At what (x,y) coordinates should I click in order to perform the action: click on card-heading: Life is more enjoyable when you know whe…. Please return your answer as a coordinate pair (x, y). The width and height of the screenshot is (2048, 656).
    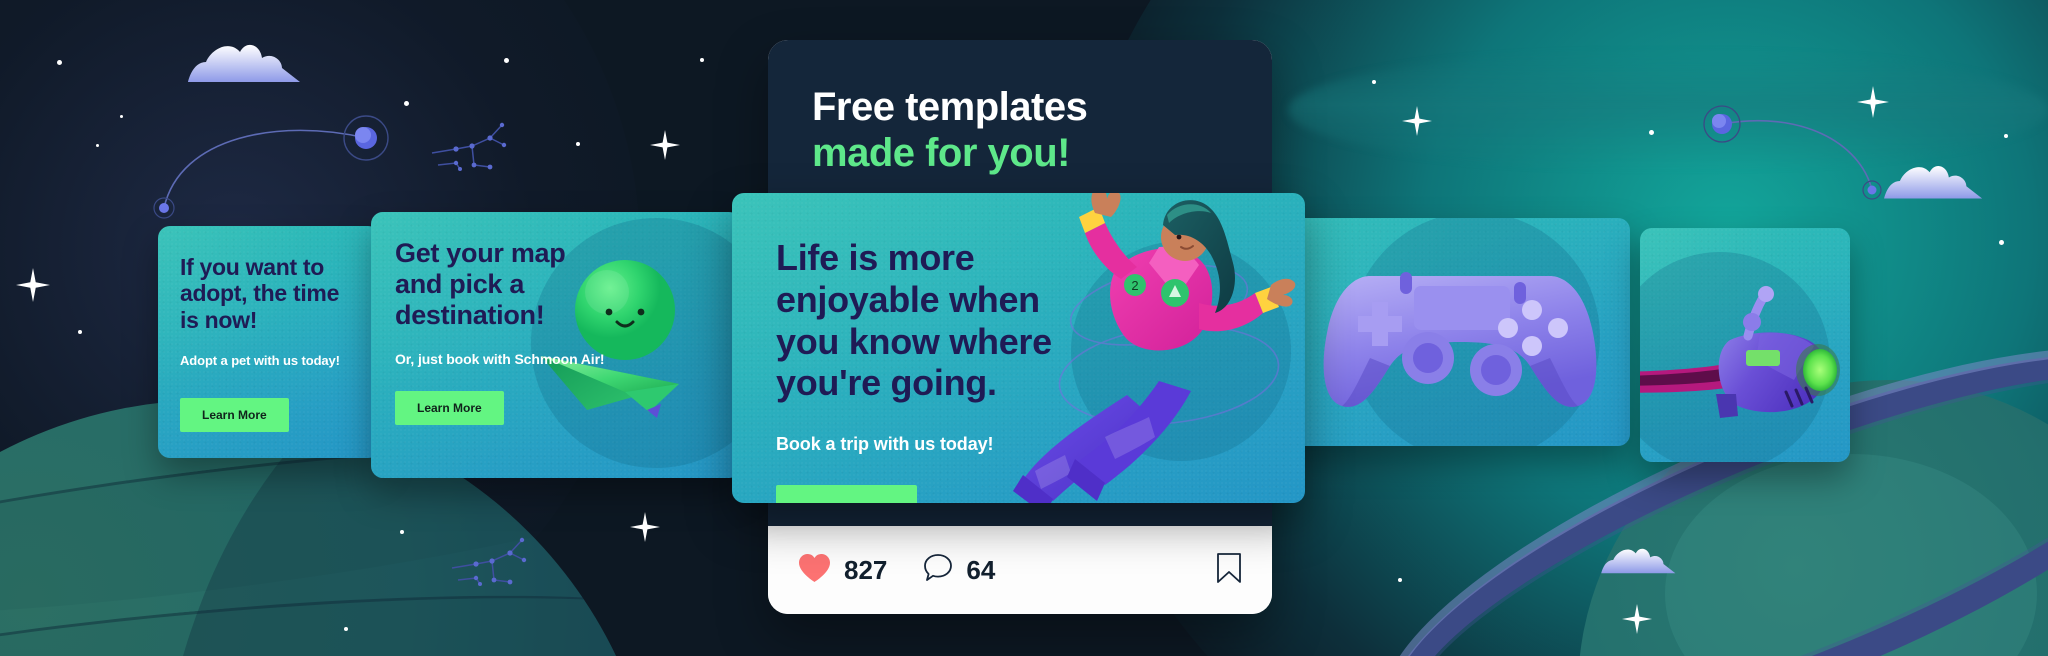
    Looking at the image, I should click on (914, 320).